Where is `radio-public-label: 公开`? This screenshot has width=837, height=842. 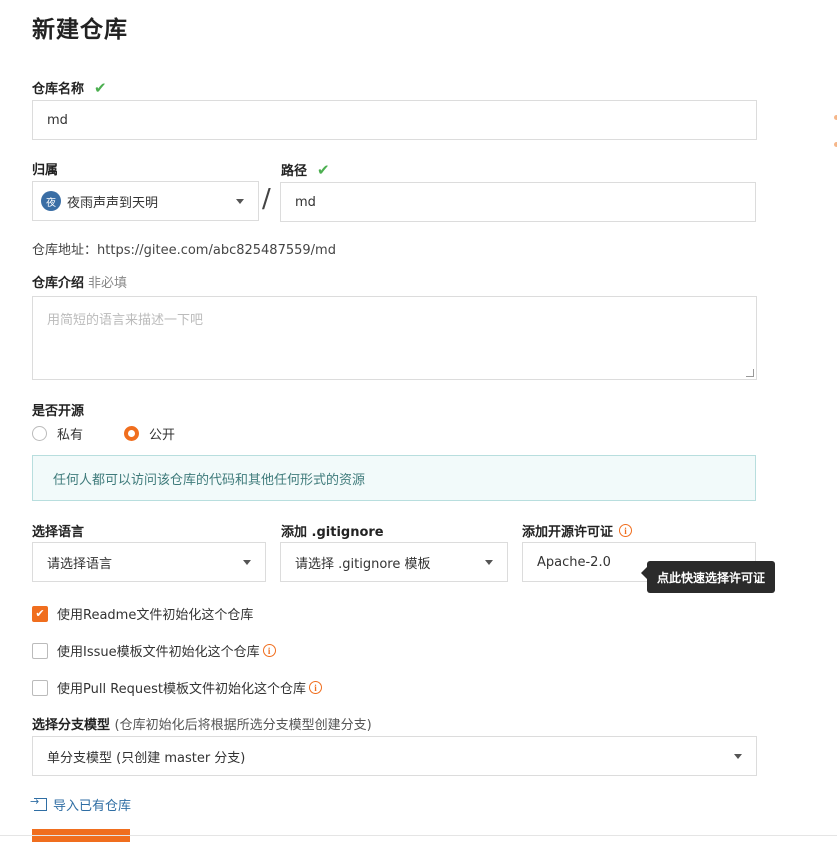 radio-public-label: 公开 is located at coordinates (162, 435).